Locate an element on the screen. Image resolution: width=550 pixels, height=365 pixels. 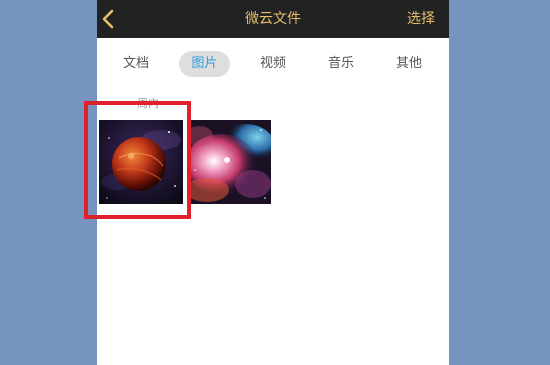
tab-videos: 视频 is located at coordinates (273, 64).